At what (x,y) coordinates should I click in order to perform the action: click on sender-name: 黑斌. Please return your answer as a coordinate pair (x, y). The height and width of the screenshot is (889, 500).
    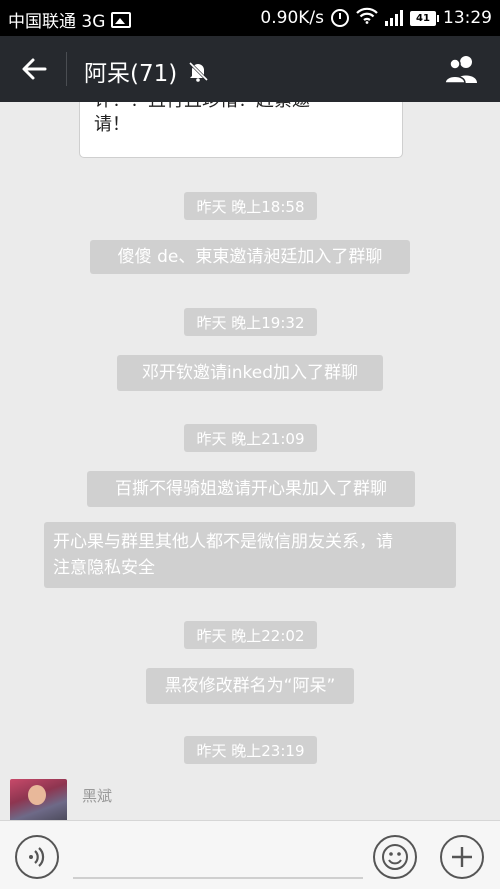
    Looking at the image, I should click on (97, 796).